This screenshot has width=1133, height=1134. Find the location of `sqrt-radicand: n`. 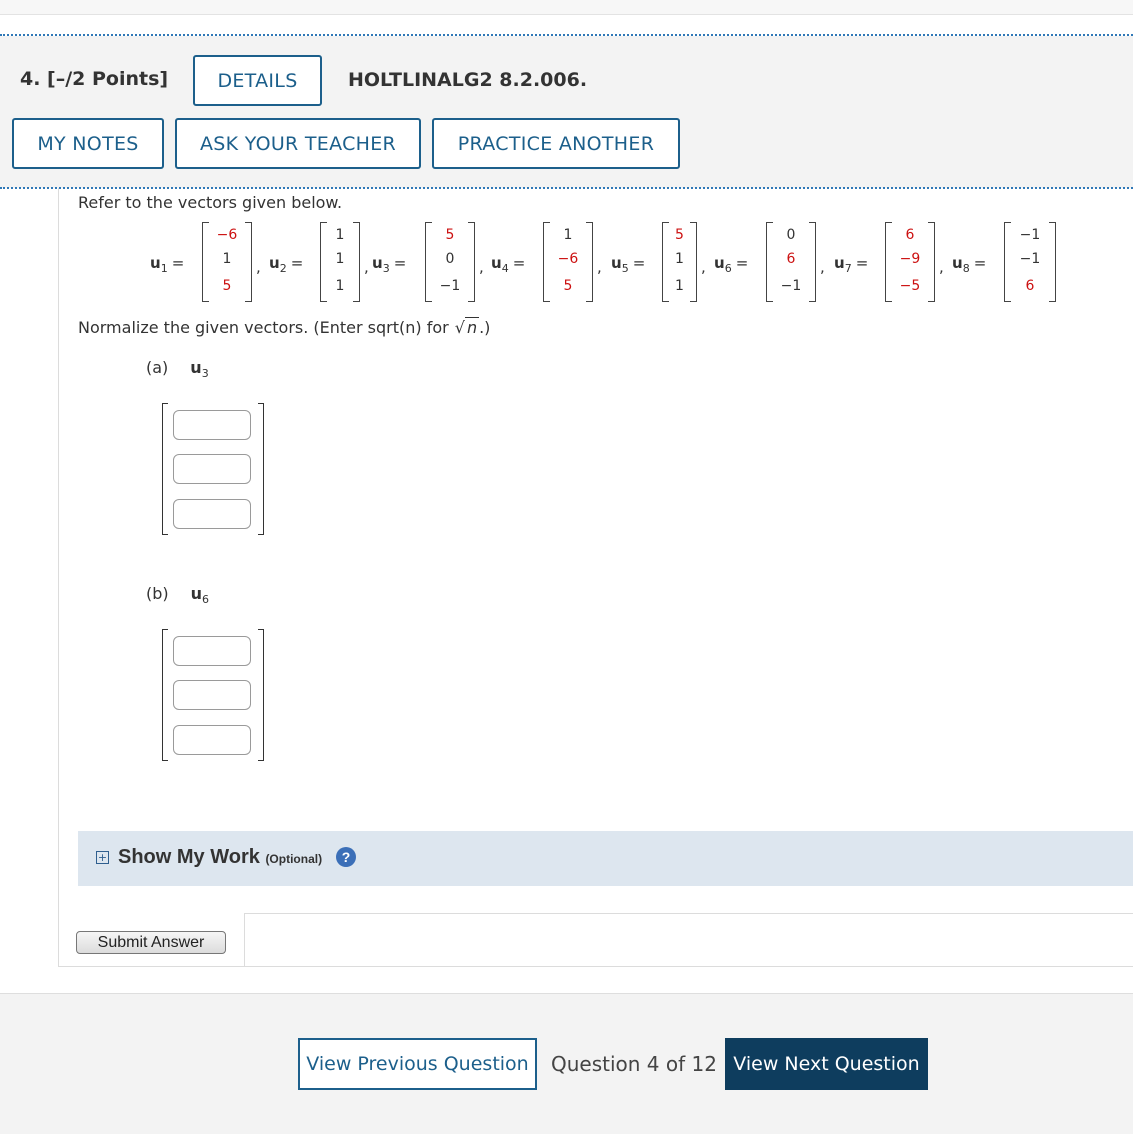

sqrt-radicand: n is located at coordinates (472, 327).